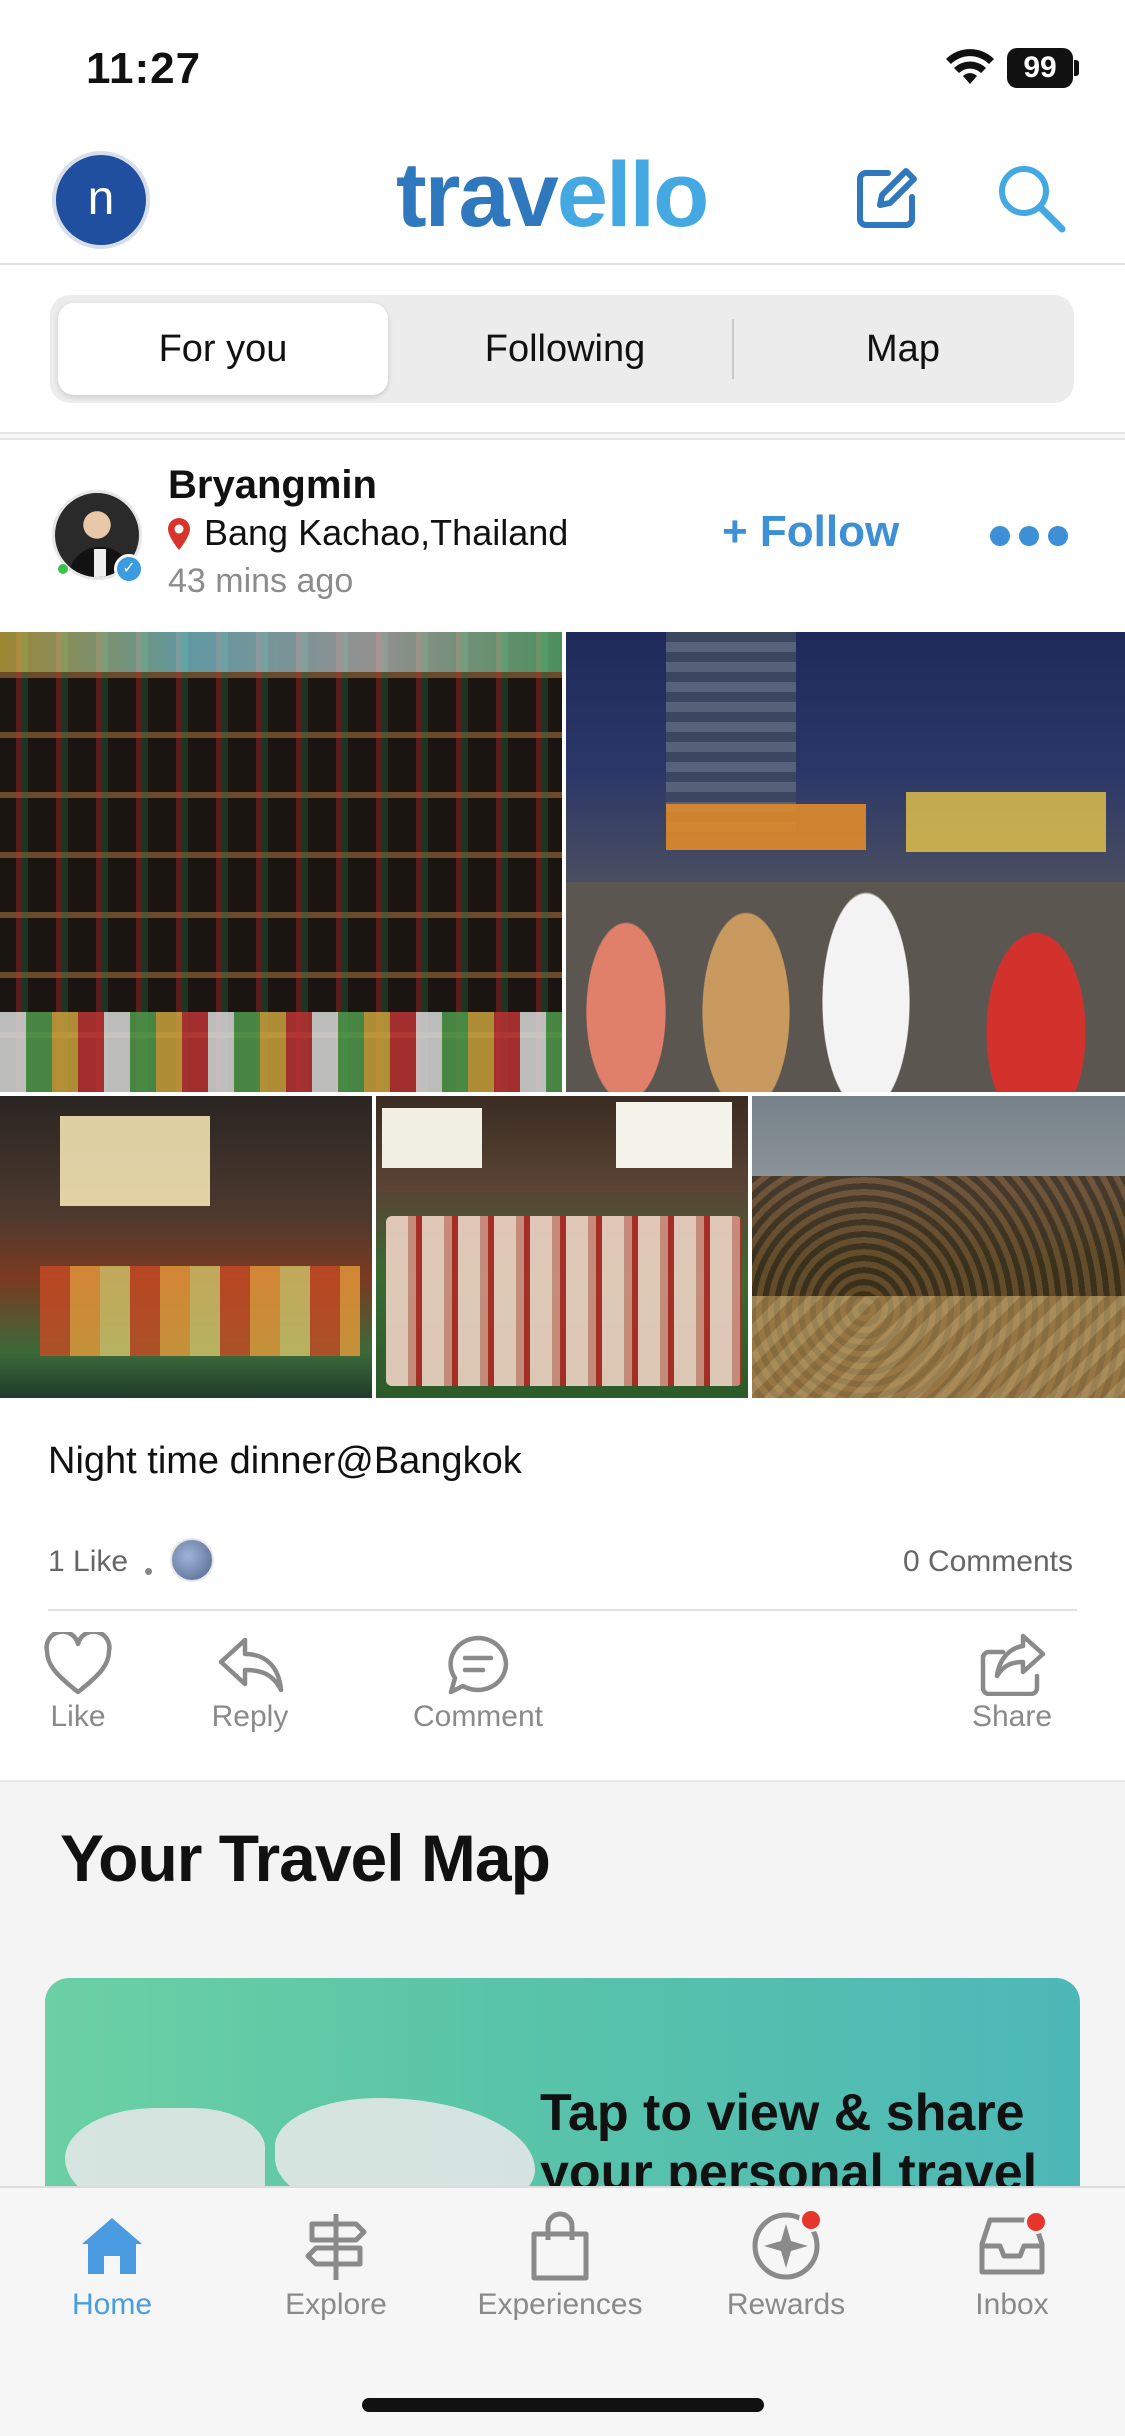  I want to click on travel-map-card: Tap to view & share your personal travel, so click(562, 2093).